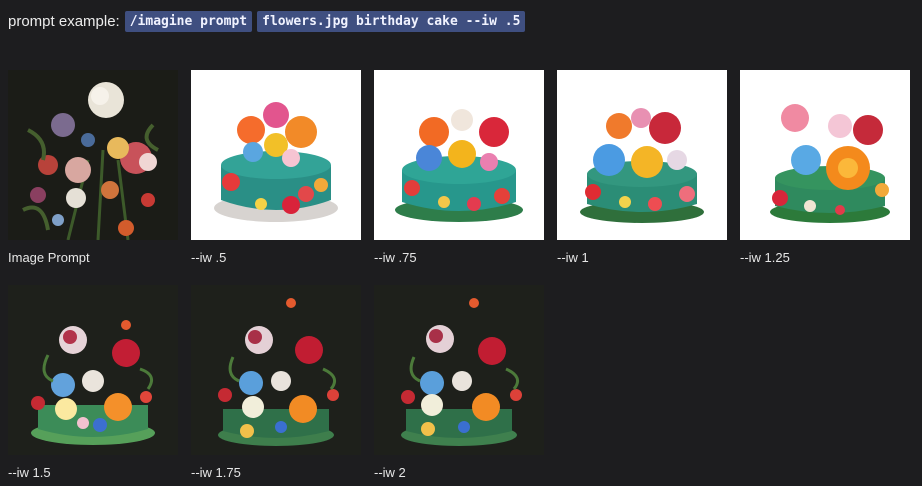 Image resolution: width=922 pixels, height=486 pixels. I want to click on image-card-iw-0-75: --iw .75, so click(459, 167).